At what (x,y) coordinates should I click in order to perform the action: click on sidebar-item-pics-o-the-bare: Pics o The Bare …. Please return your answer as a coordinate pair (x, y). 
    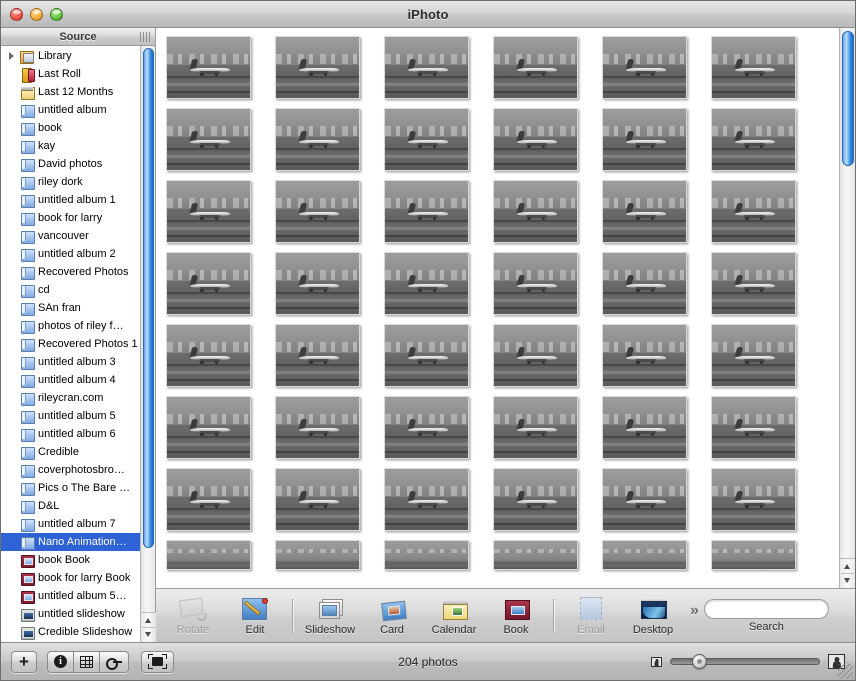
    Looking at the image, I should click on (70, 488).